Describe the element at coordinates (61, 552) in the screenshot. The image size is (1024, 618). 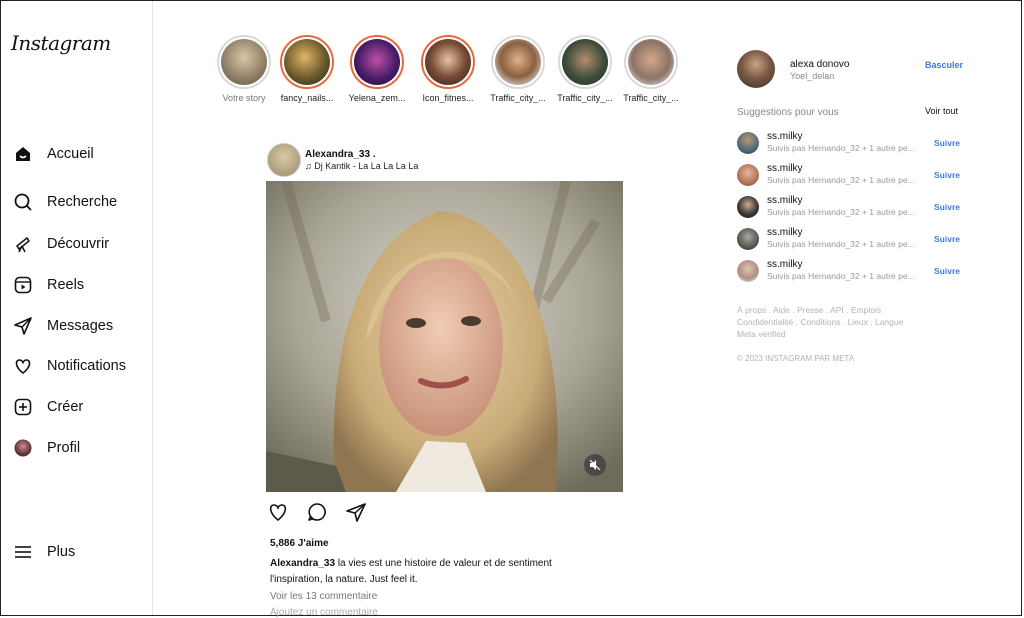
I see `sidebar-item-label: Plus` at that location.